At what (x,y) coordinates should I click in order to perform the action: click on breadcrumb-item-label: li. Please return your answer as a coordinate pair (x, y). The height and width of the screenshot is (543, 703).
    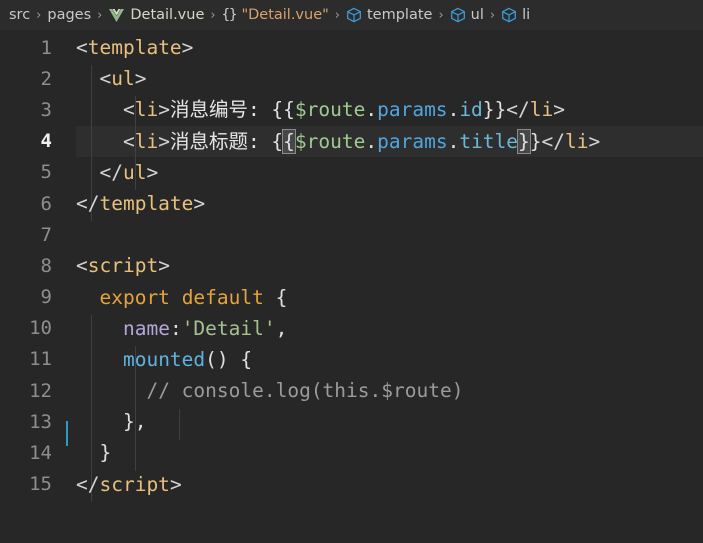
    Looking at the image, I should click on (526, 15).